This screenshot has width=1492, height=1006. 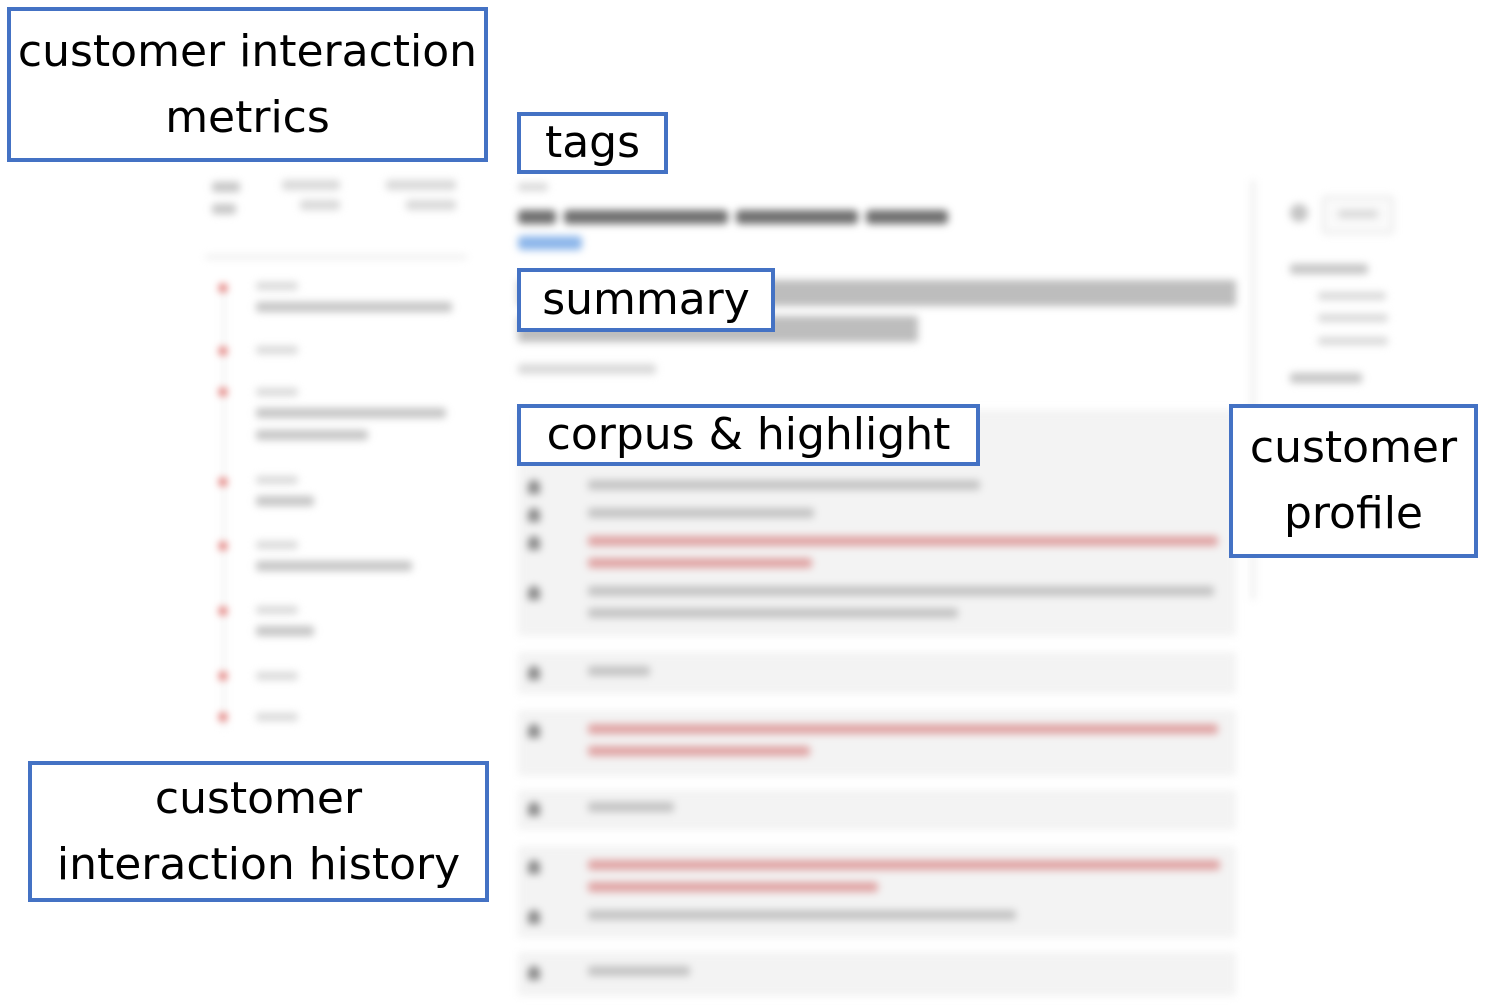 I want to click on label-text: summary, so click(x=646, y=299).